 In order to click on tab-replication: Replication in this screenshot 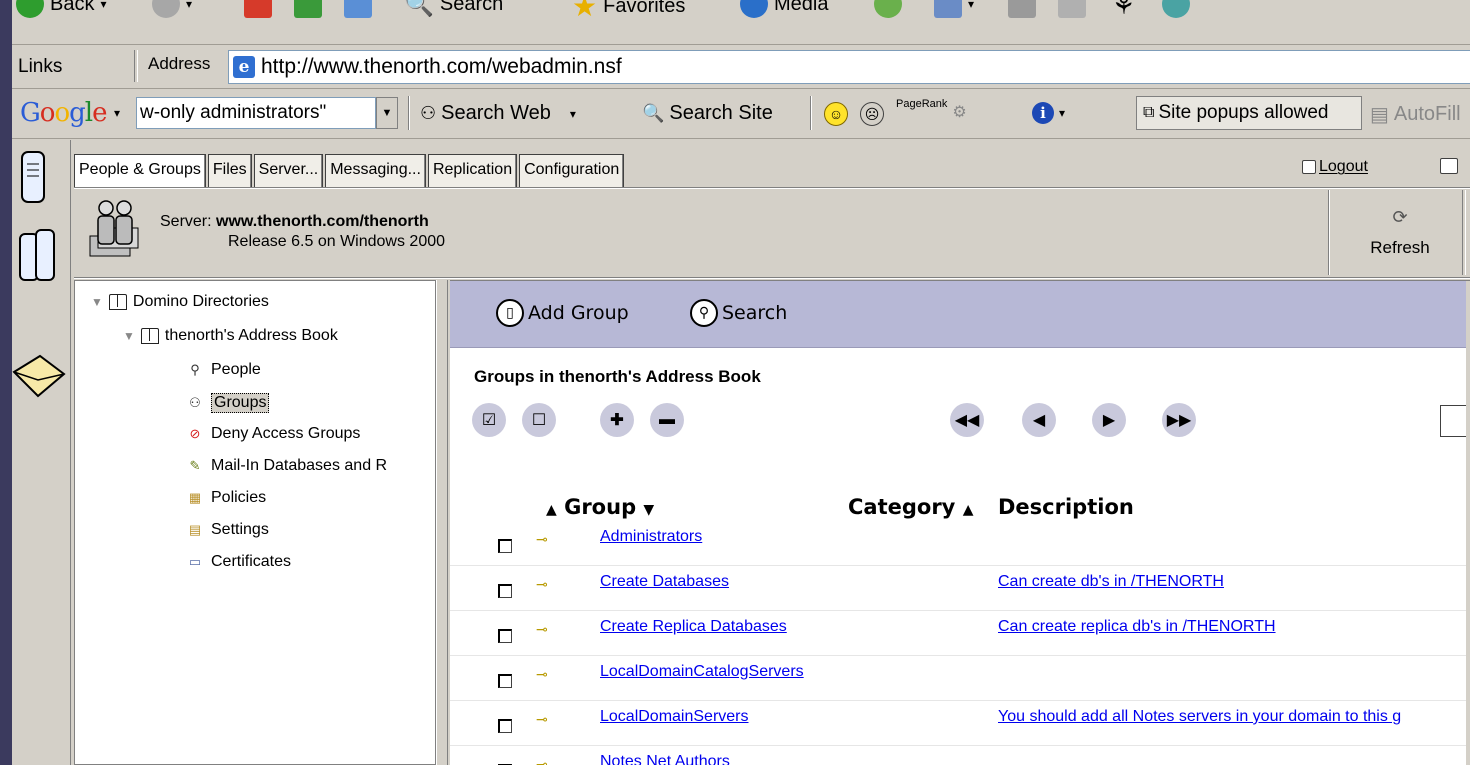, I will do `click(472, 170)`.